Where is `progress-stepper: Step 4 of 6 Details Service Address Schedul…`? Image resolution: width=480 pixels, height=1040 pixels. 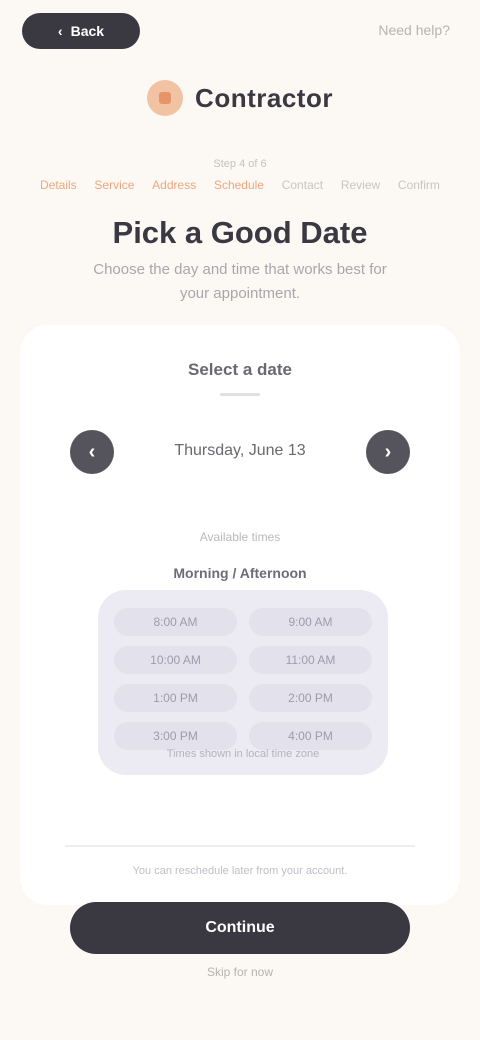 progress-stepper: Step 4 of 6 Details Service Address Schedul… is located at coordinates (240, 177).